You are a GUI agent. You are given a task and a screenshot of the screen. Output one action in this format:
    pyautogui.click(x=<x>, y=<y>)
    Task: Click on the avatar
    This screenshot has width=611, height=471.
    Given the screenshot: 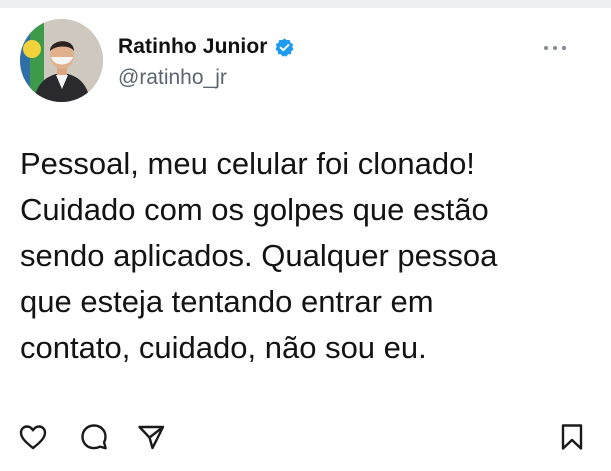 What is the action you would take?
    pyautogui.click(x=61, y=60)
    